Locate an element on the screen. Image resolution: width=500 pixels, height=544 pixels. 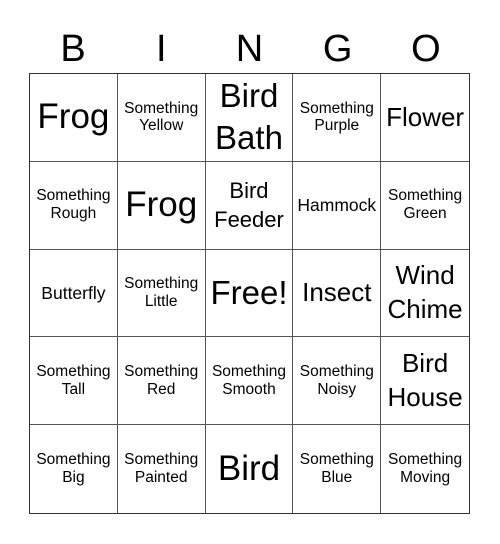
bingo-cell: Something Big is located at coordinates (74, 469).